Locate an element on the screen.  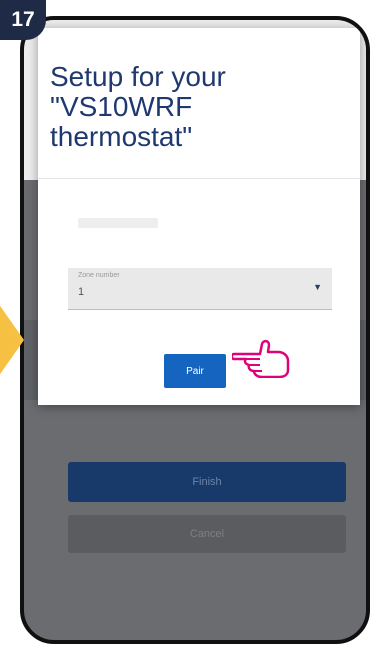
step-badge: 17 is located at coordinates (23, 20).